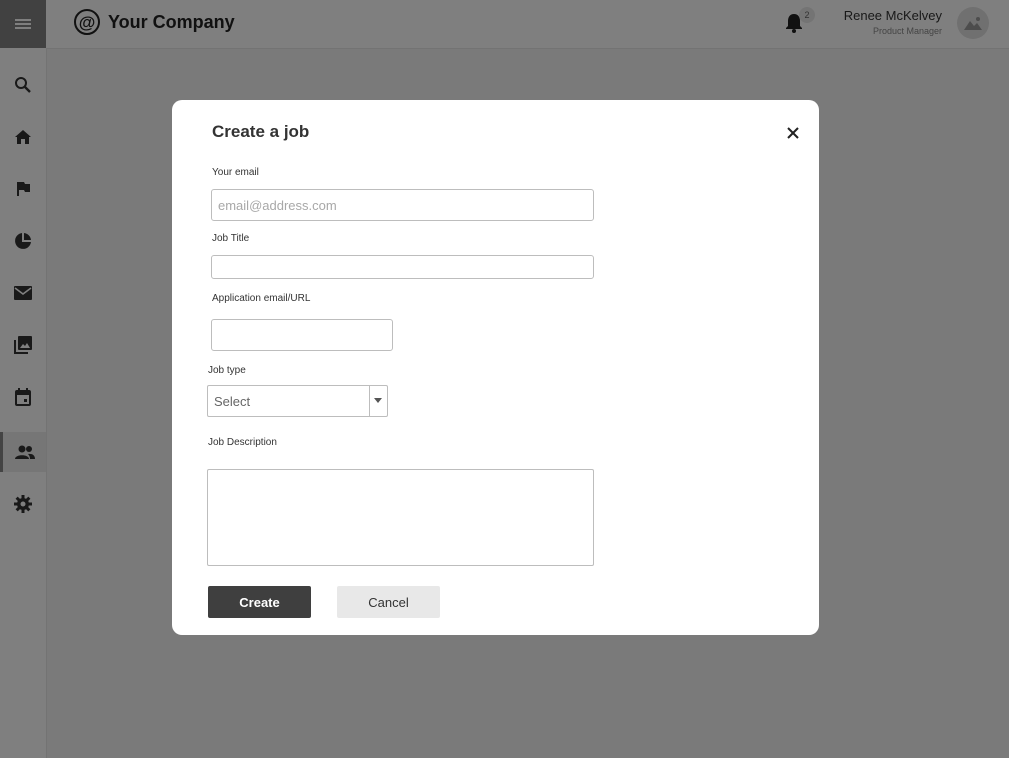 The image size is (1009, 758). Describe the element at coordinates (261, 298) in the screenshot. I see `application-label: Application email/URL` at that location.